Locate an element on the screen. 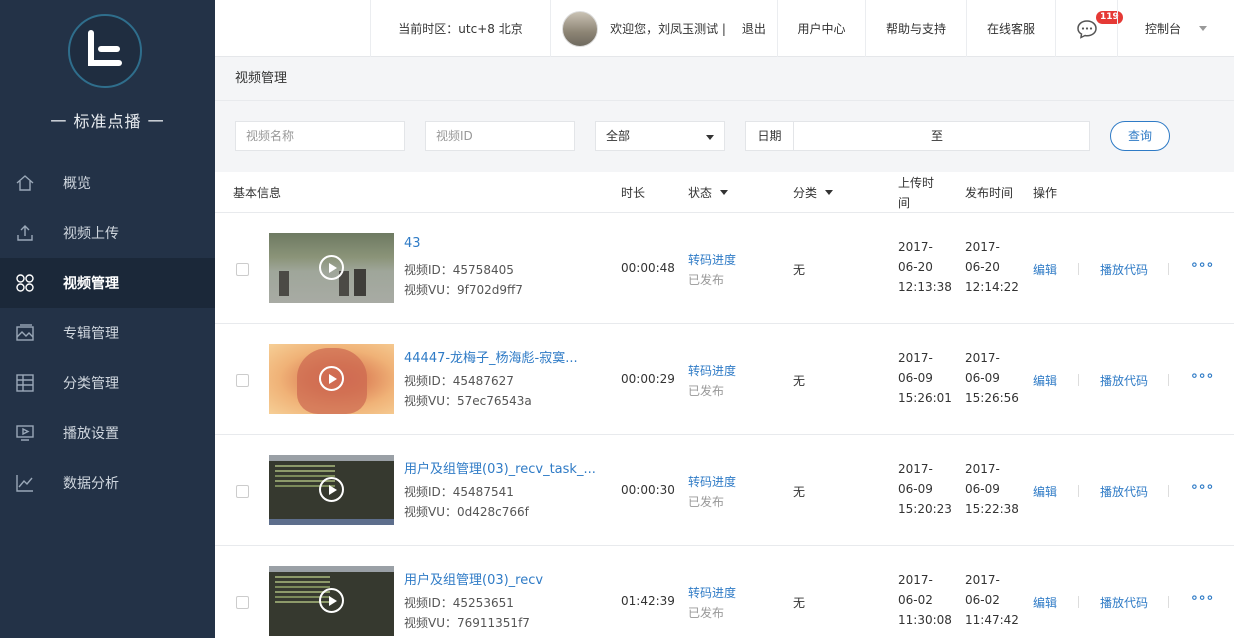 The image size is (1234, 638). col-status: 状态 is located at coordinates (708, 192).